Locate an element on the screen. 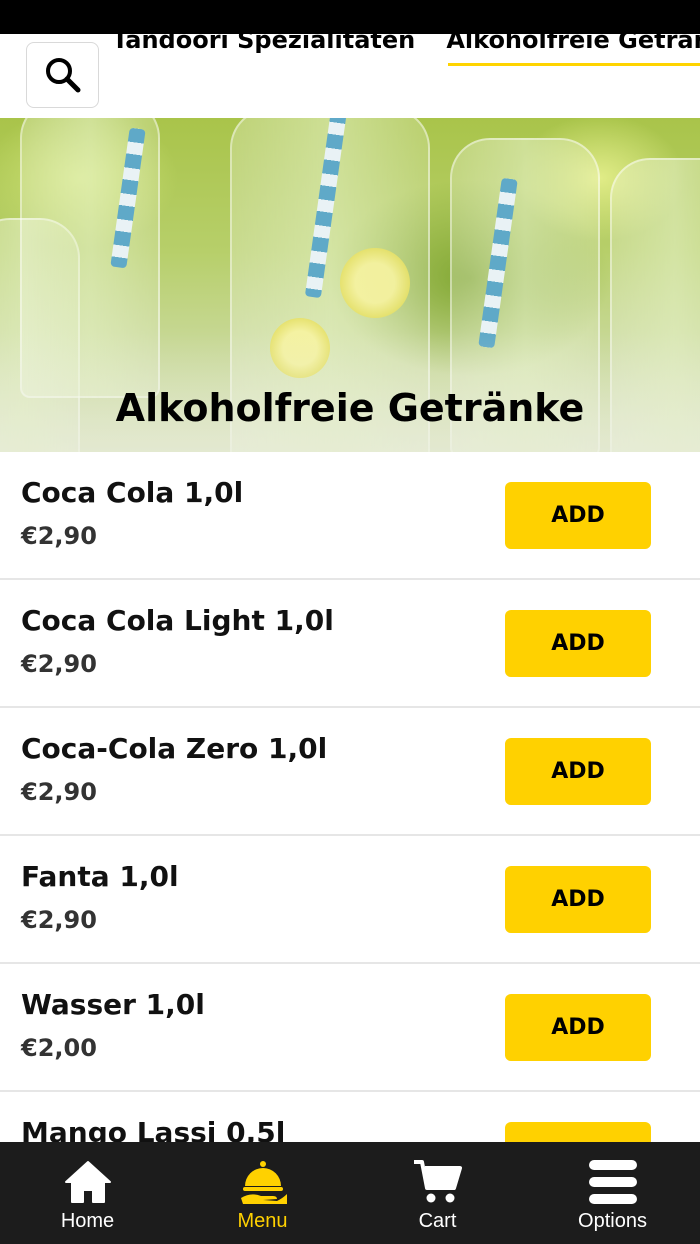  nav-home-label: Home is located at coordinates (87, 1221).